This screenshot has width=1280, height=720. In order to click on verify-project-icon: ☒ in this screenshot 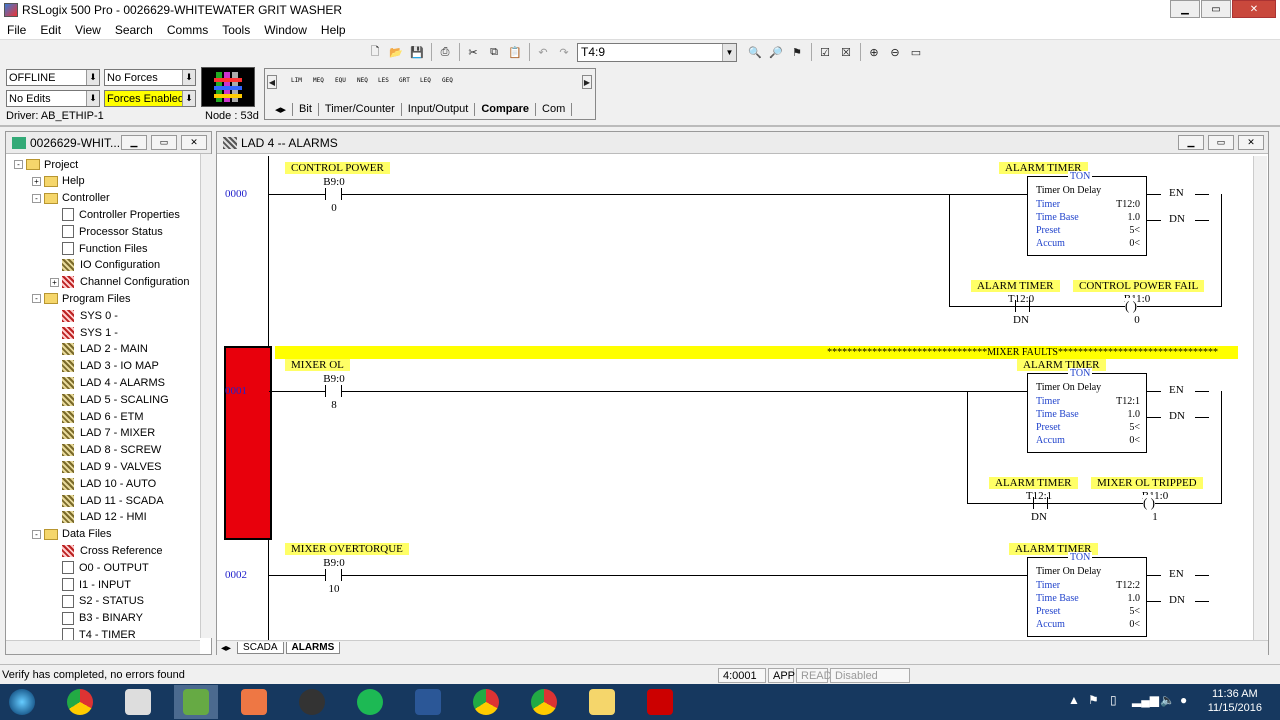, I will do `click(846, 52)`.